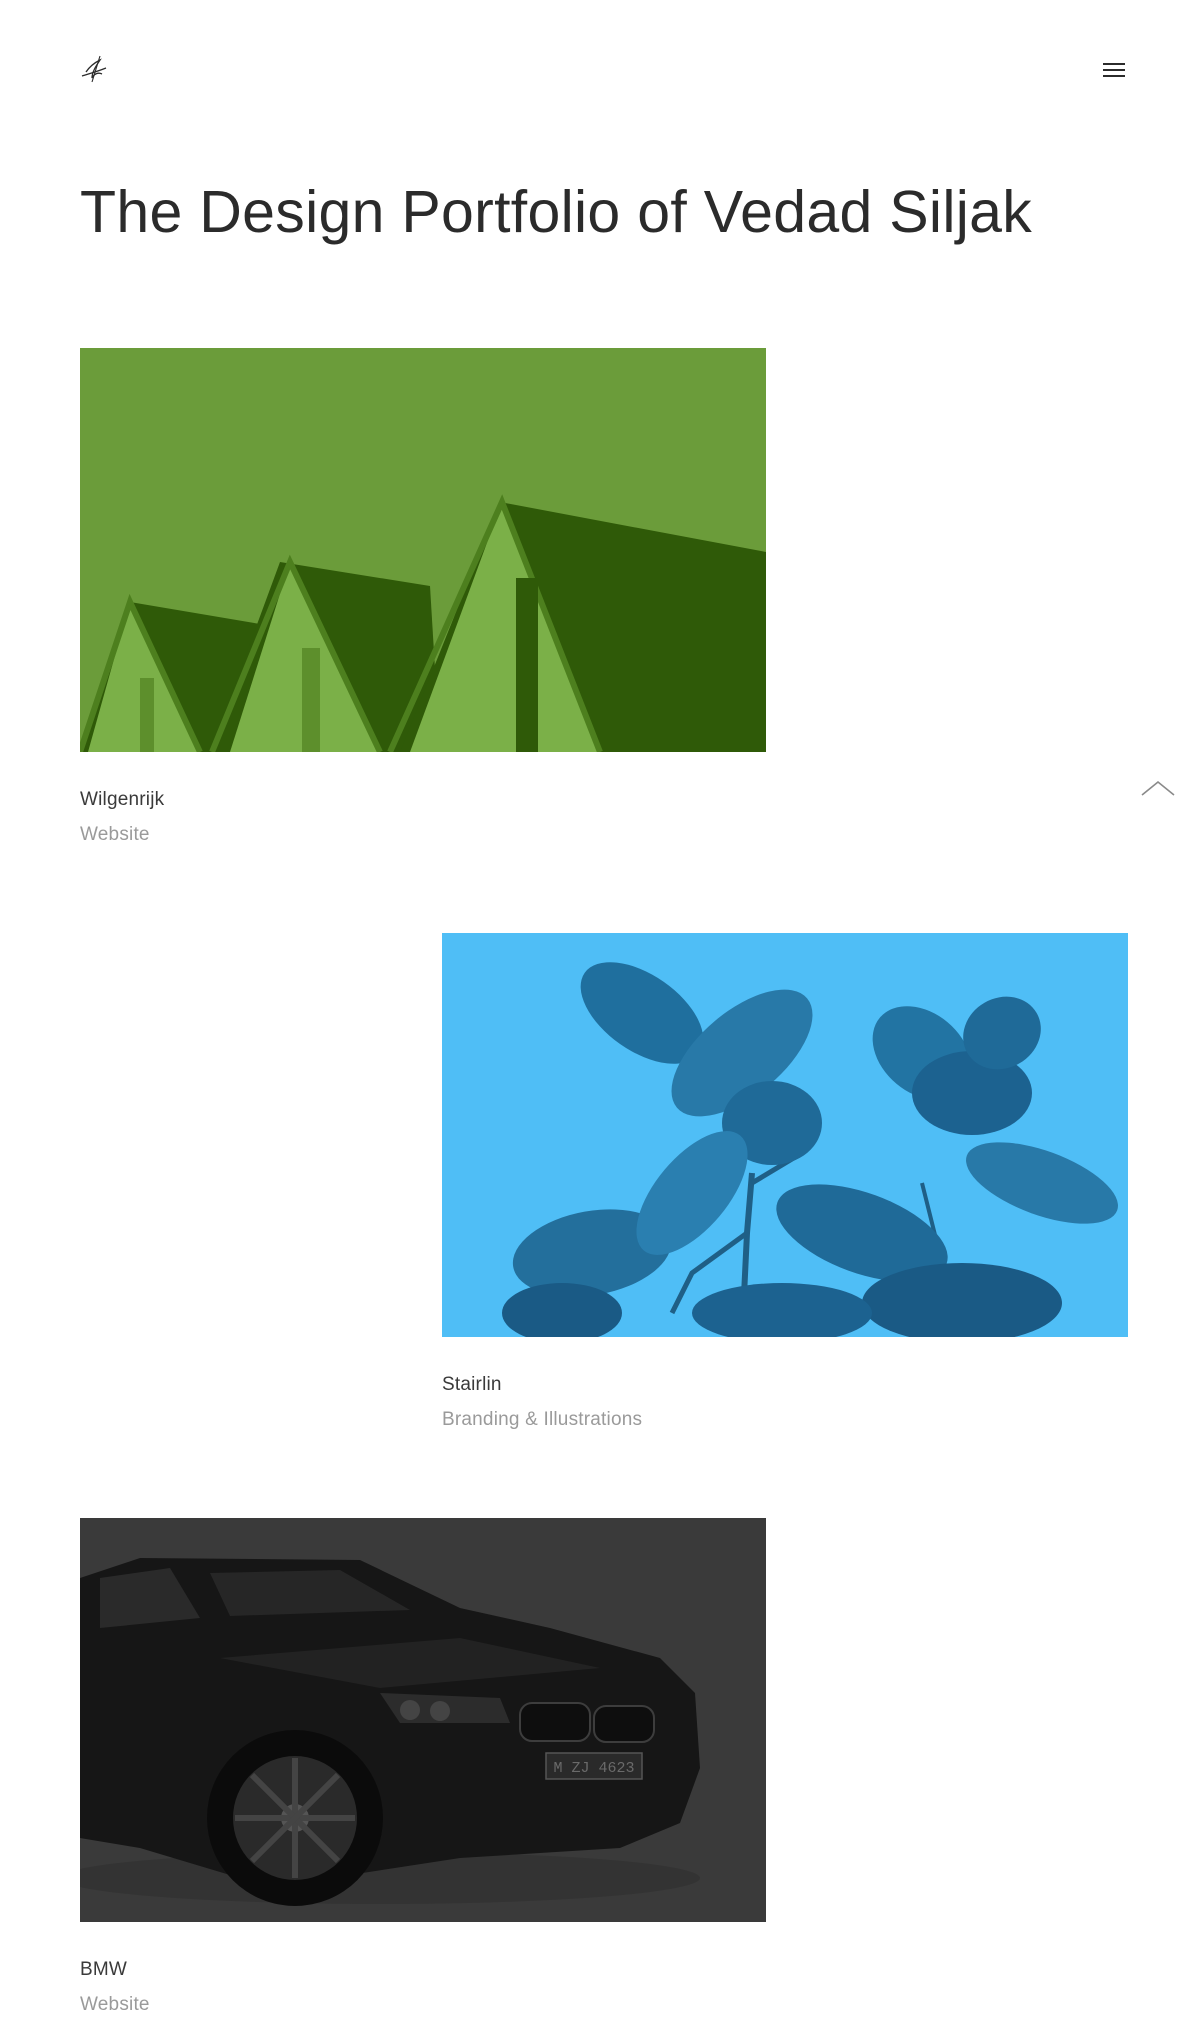  I want to click on project-image-stairlin, so click(785, 1135).